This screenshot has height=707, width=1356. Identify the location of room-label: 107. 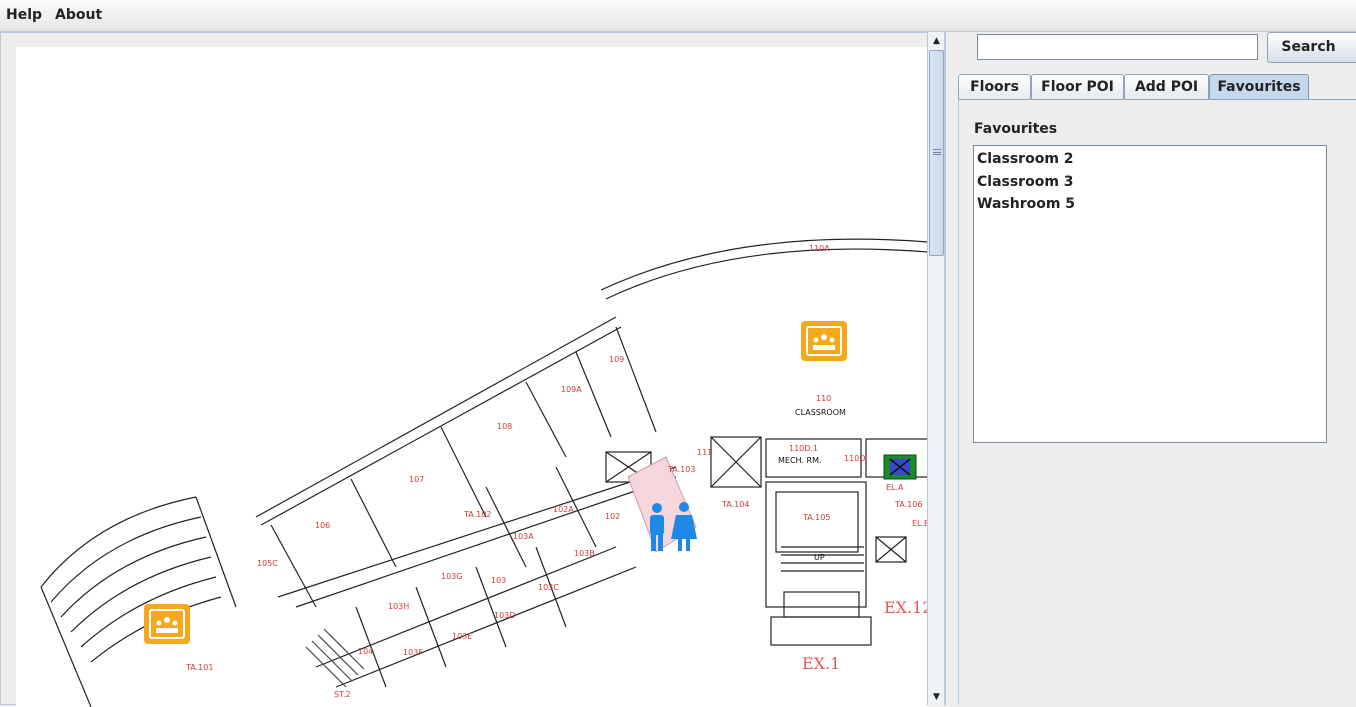
(416, 479).